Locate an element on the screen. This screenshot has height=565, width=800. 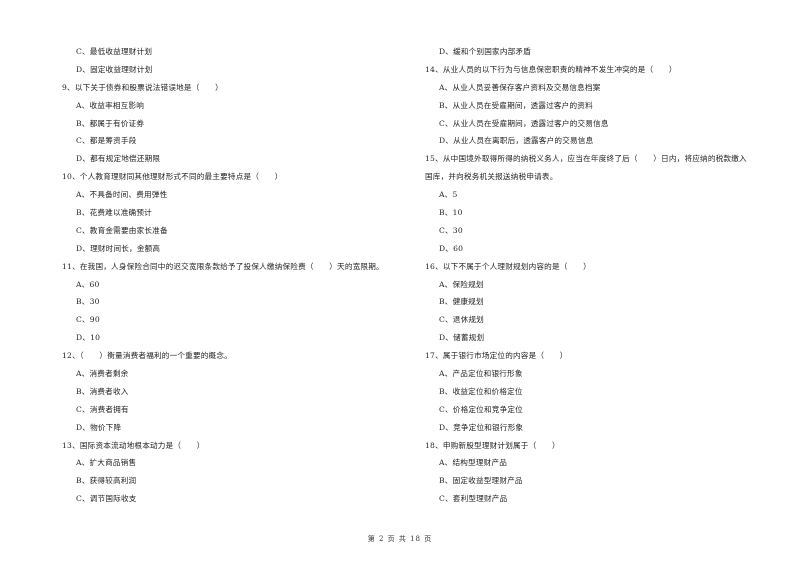
answer-option: D、物价下降 is located at coordinates (99, 427).